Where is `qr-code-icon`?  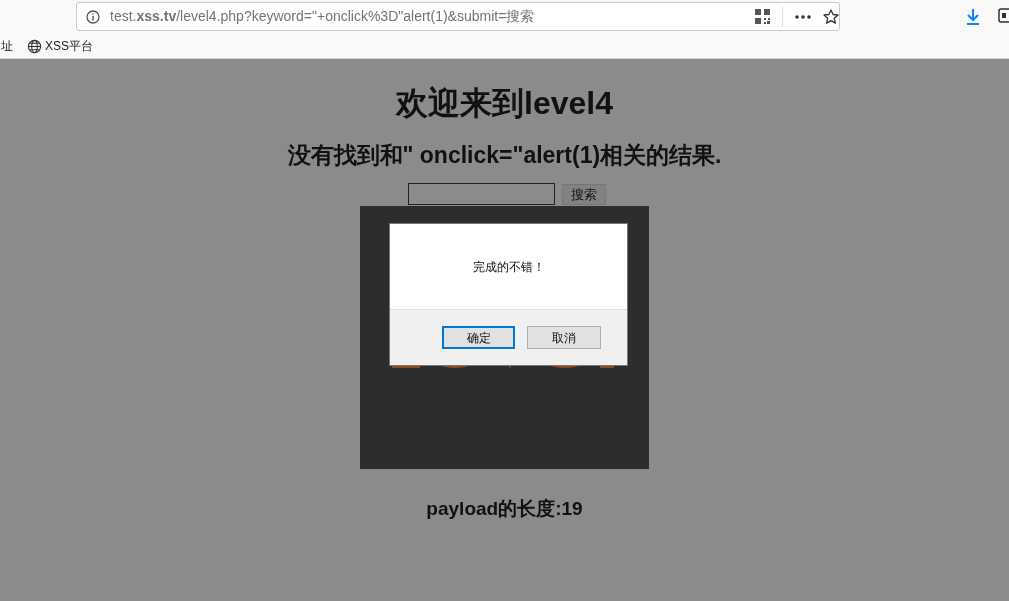
qr-code-icon is located at coordinates (762, 16).